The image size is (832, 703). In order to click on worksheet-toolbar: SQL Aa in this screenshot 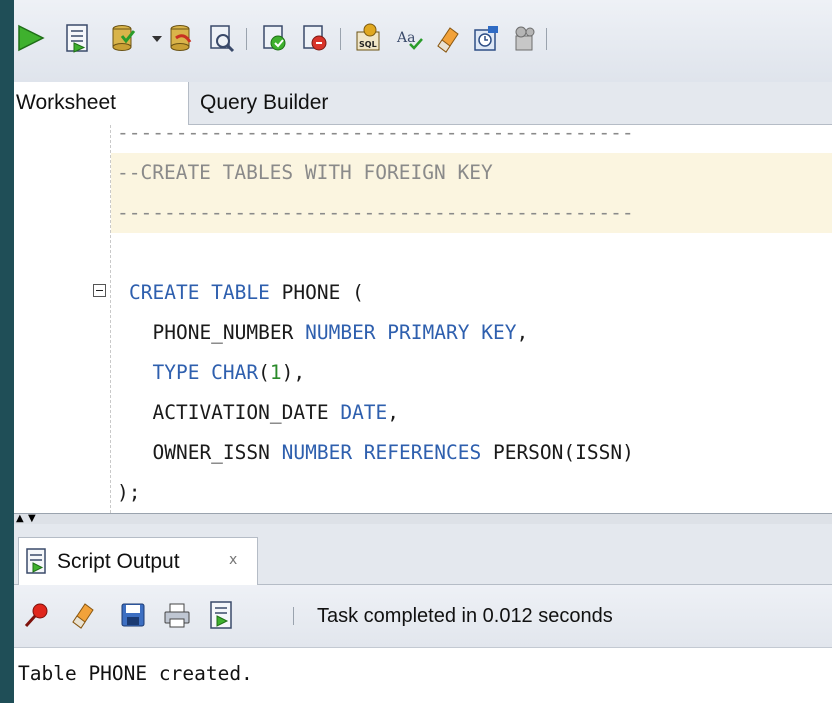, I will do `click(423, 41)`.